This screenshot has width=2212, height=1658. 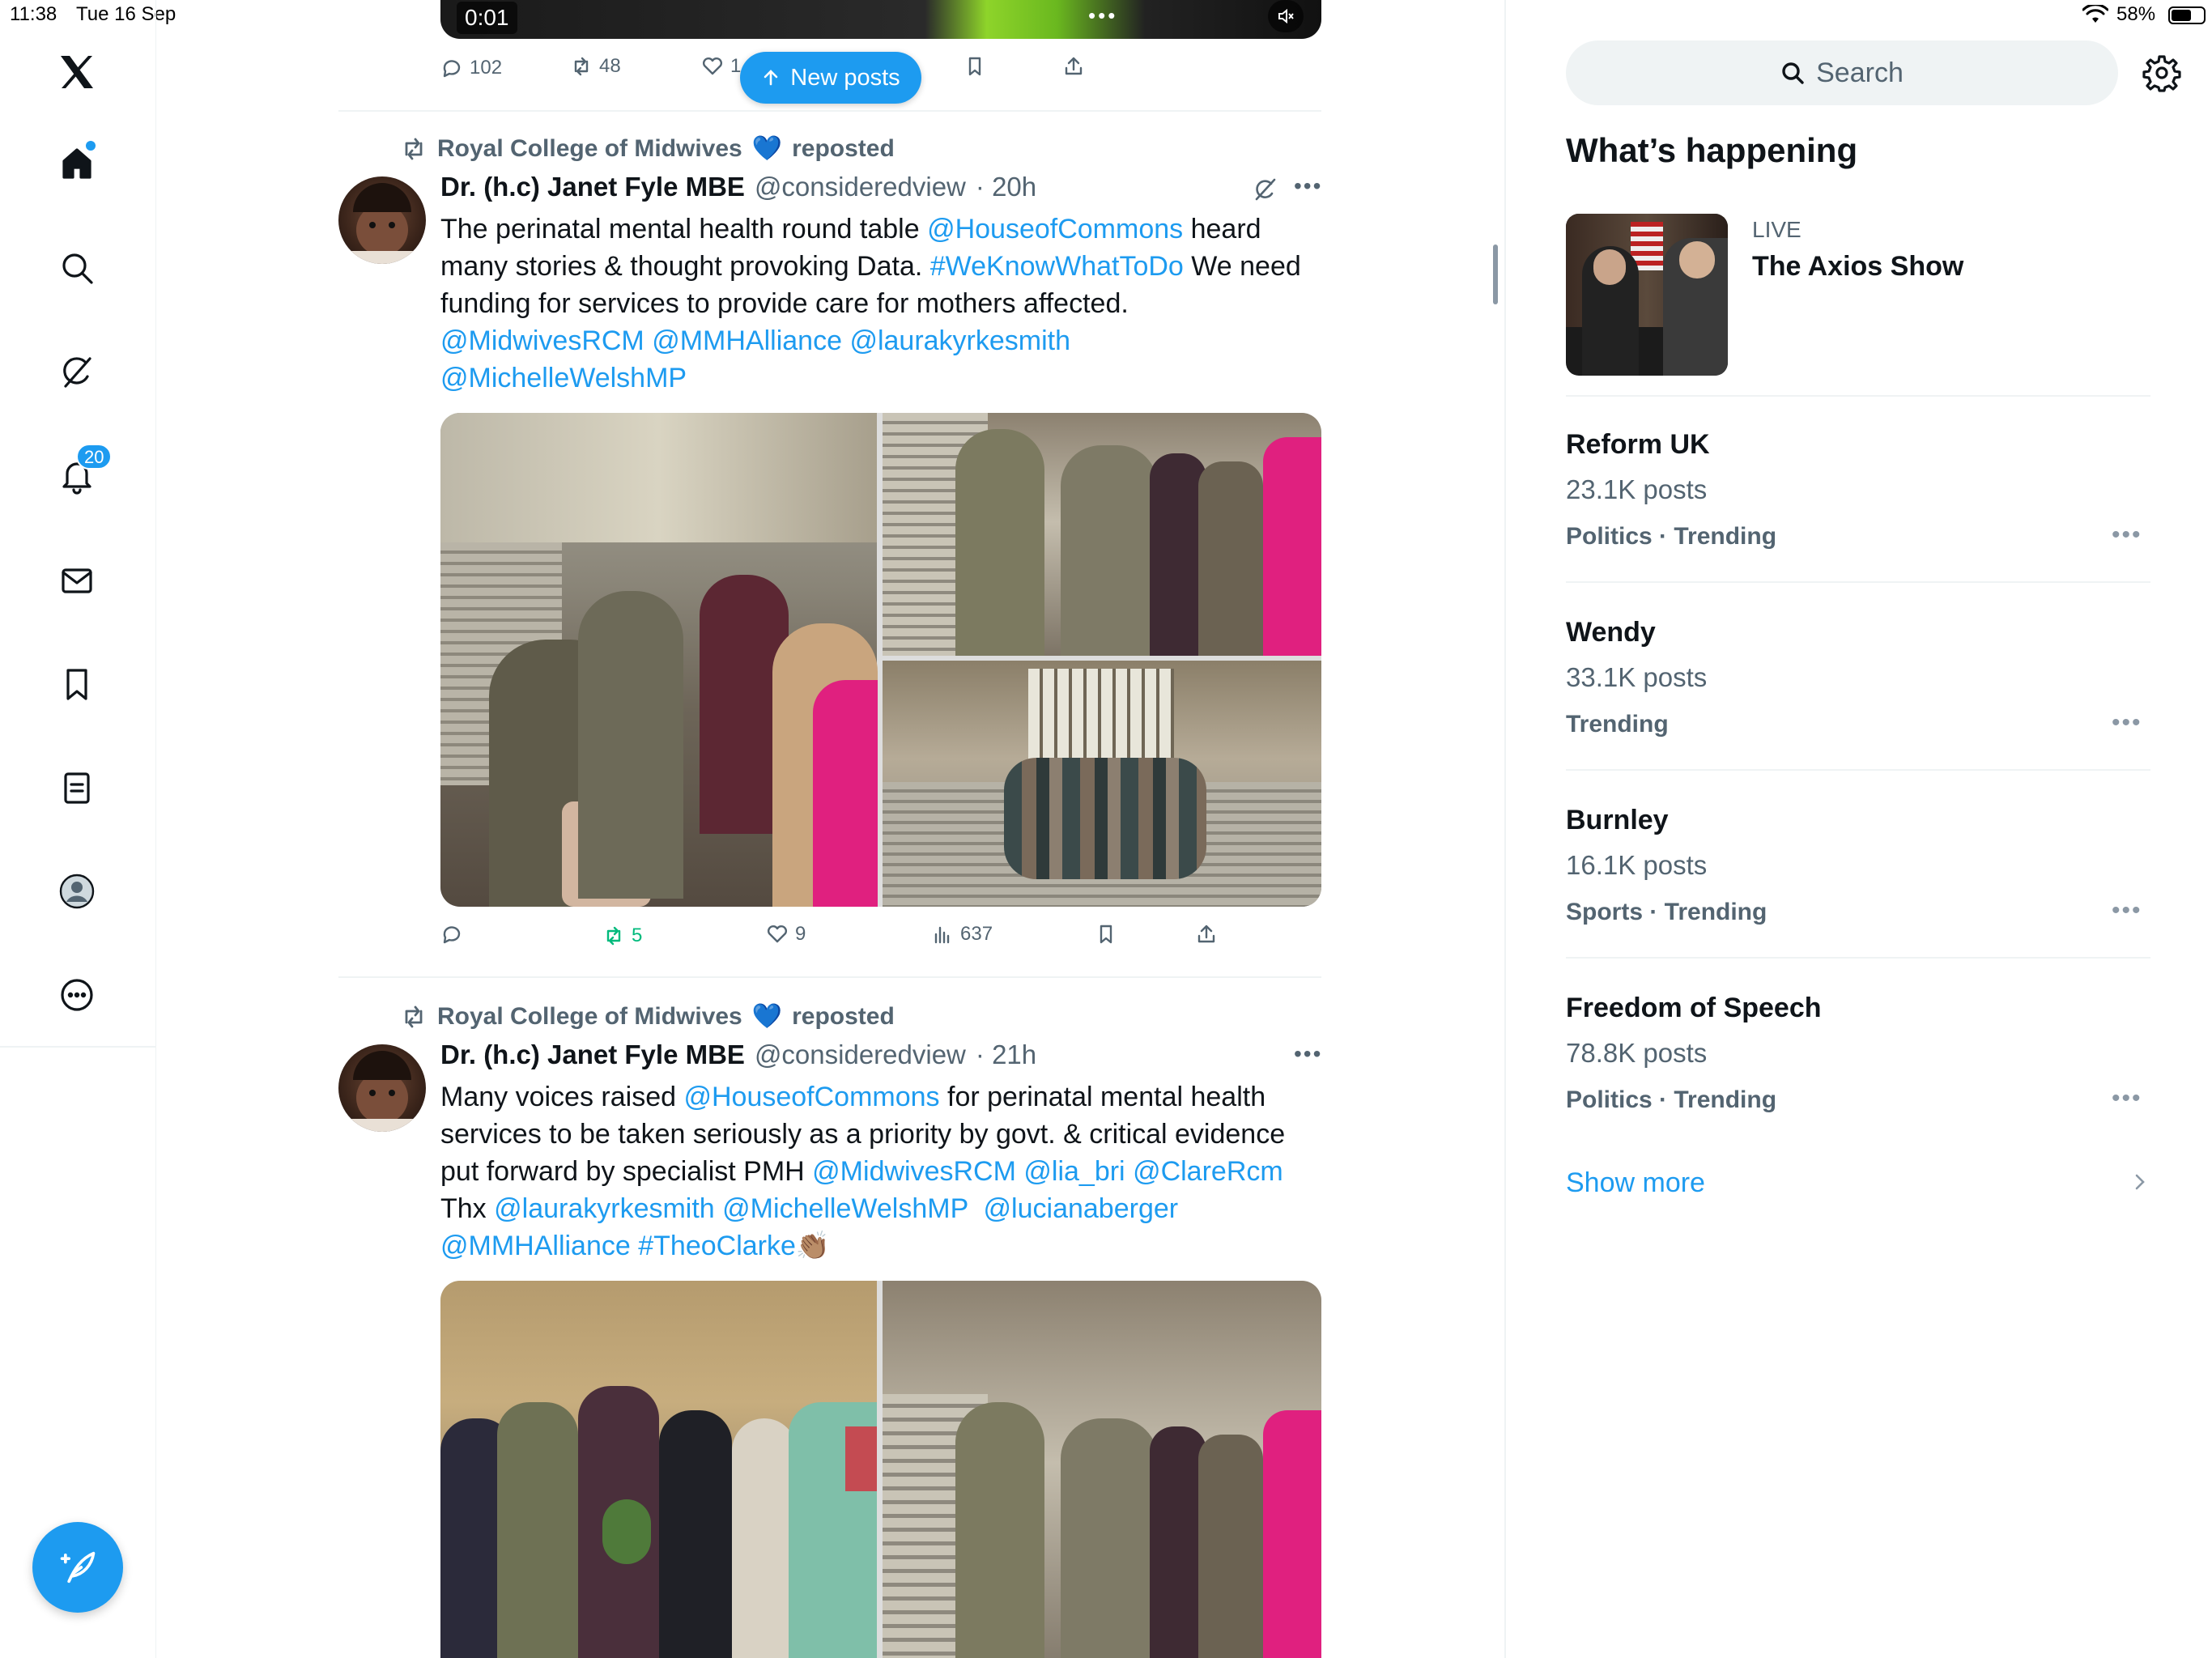 I want to click on tweet-link: @lia_bri, so click(x=1074, y=1171).